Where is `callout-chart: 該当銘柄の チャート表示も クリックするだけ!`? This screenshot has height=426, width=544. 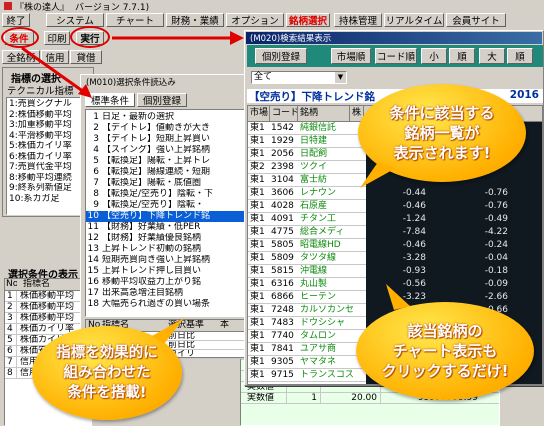
callout-chart: 該当銘柄の チャート表示も クリックするだけ! is located at coordinates (445, 351).